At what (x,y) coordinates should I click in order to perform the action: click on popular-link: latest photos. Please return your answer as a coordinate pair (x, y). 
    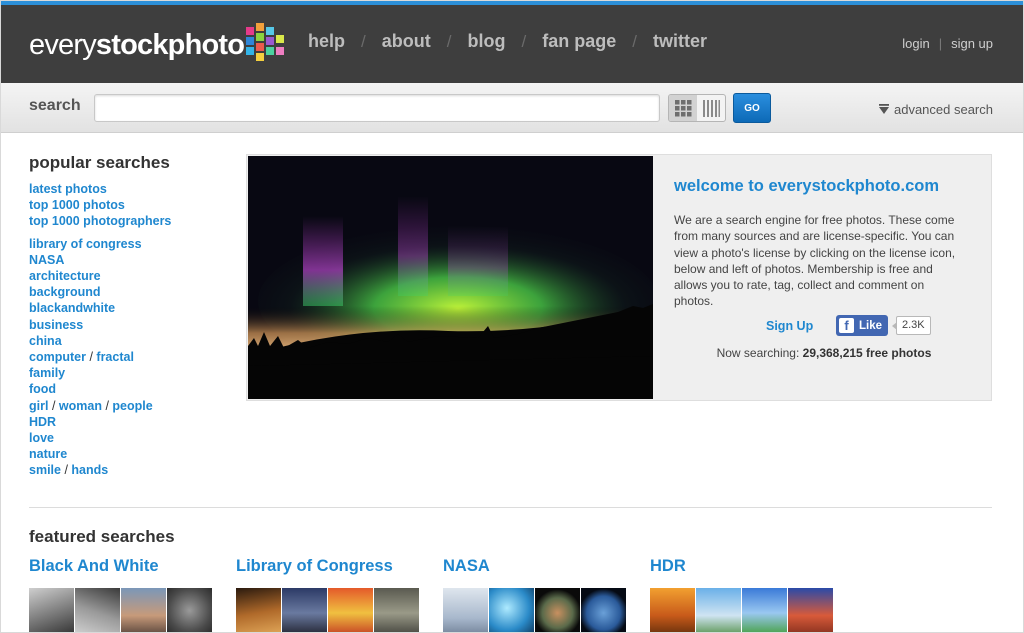
    Looking at the image, I should click on (129, 189).